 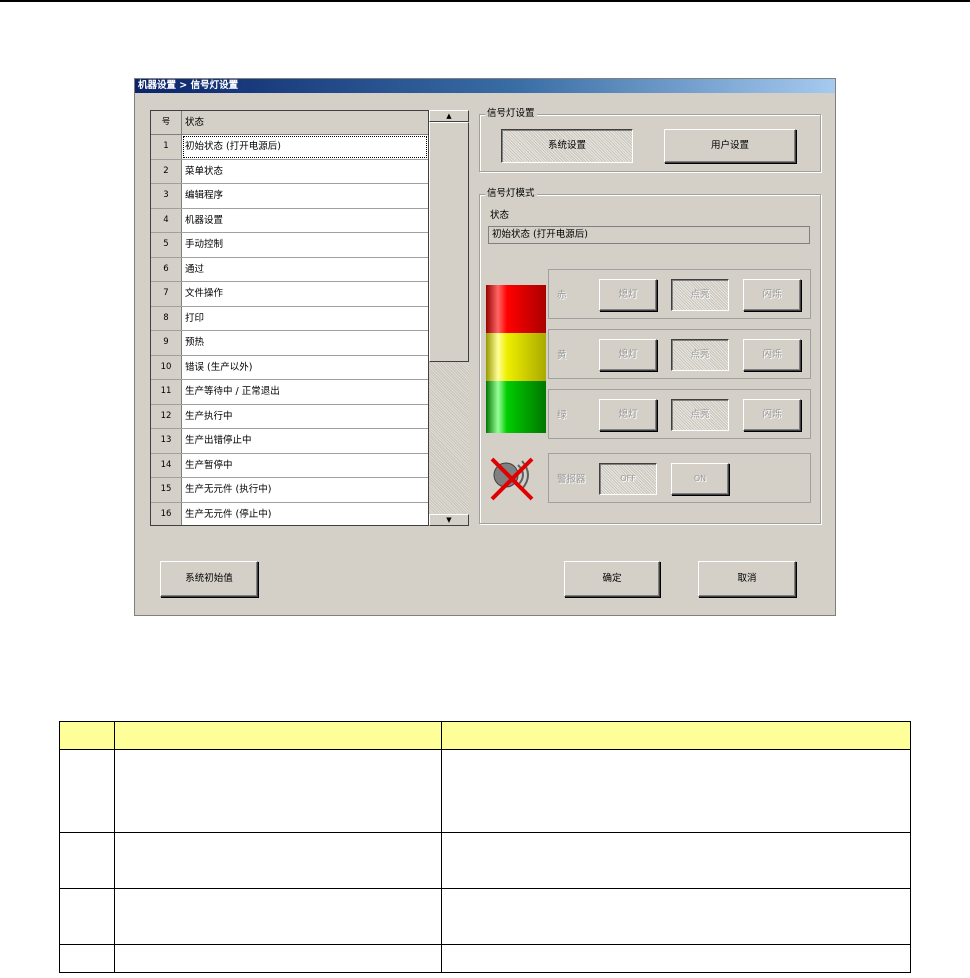 What do you see at coordinates (166, 147) in the screenshot?
I see `row-number: 1` at bounding box center [166, 147].